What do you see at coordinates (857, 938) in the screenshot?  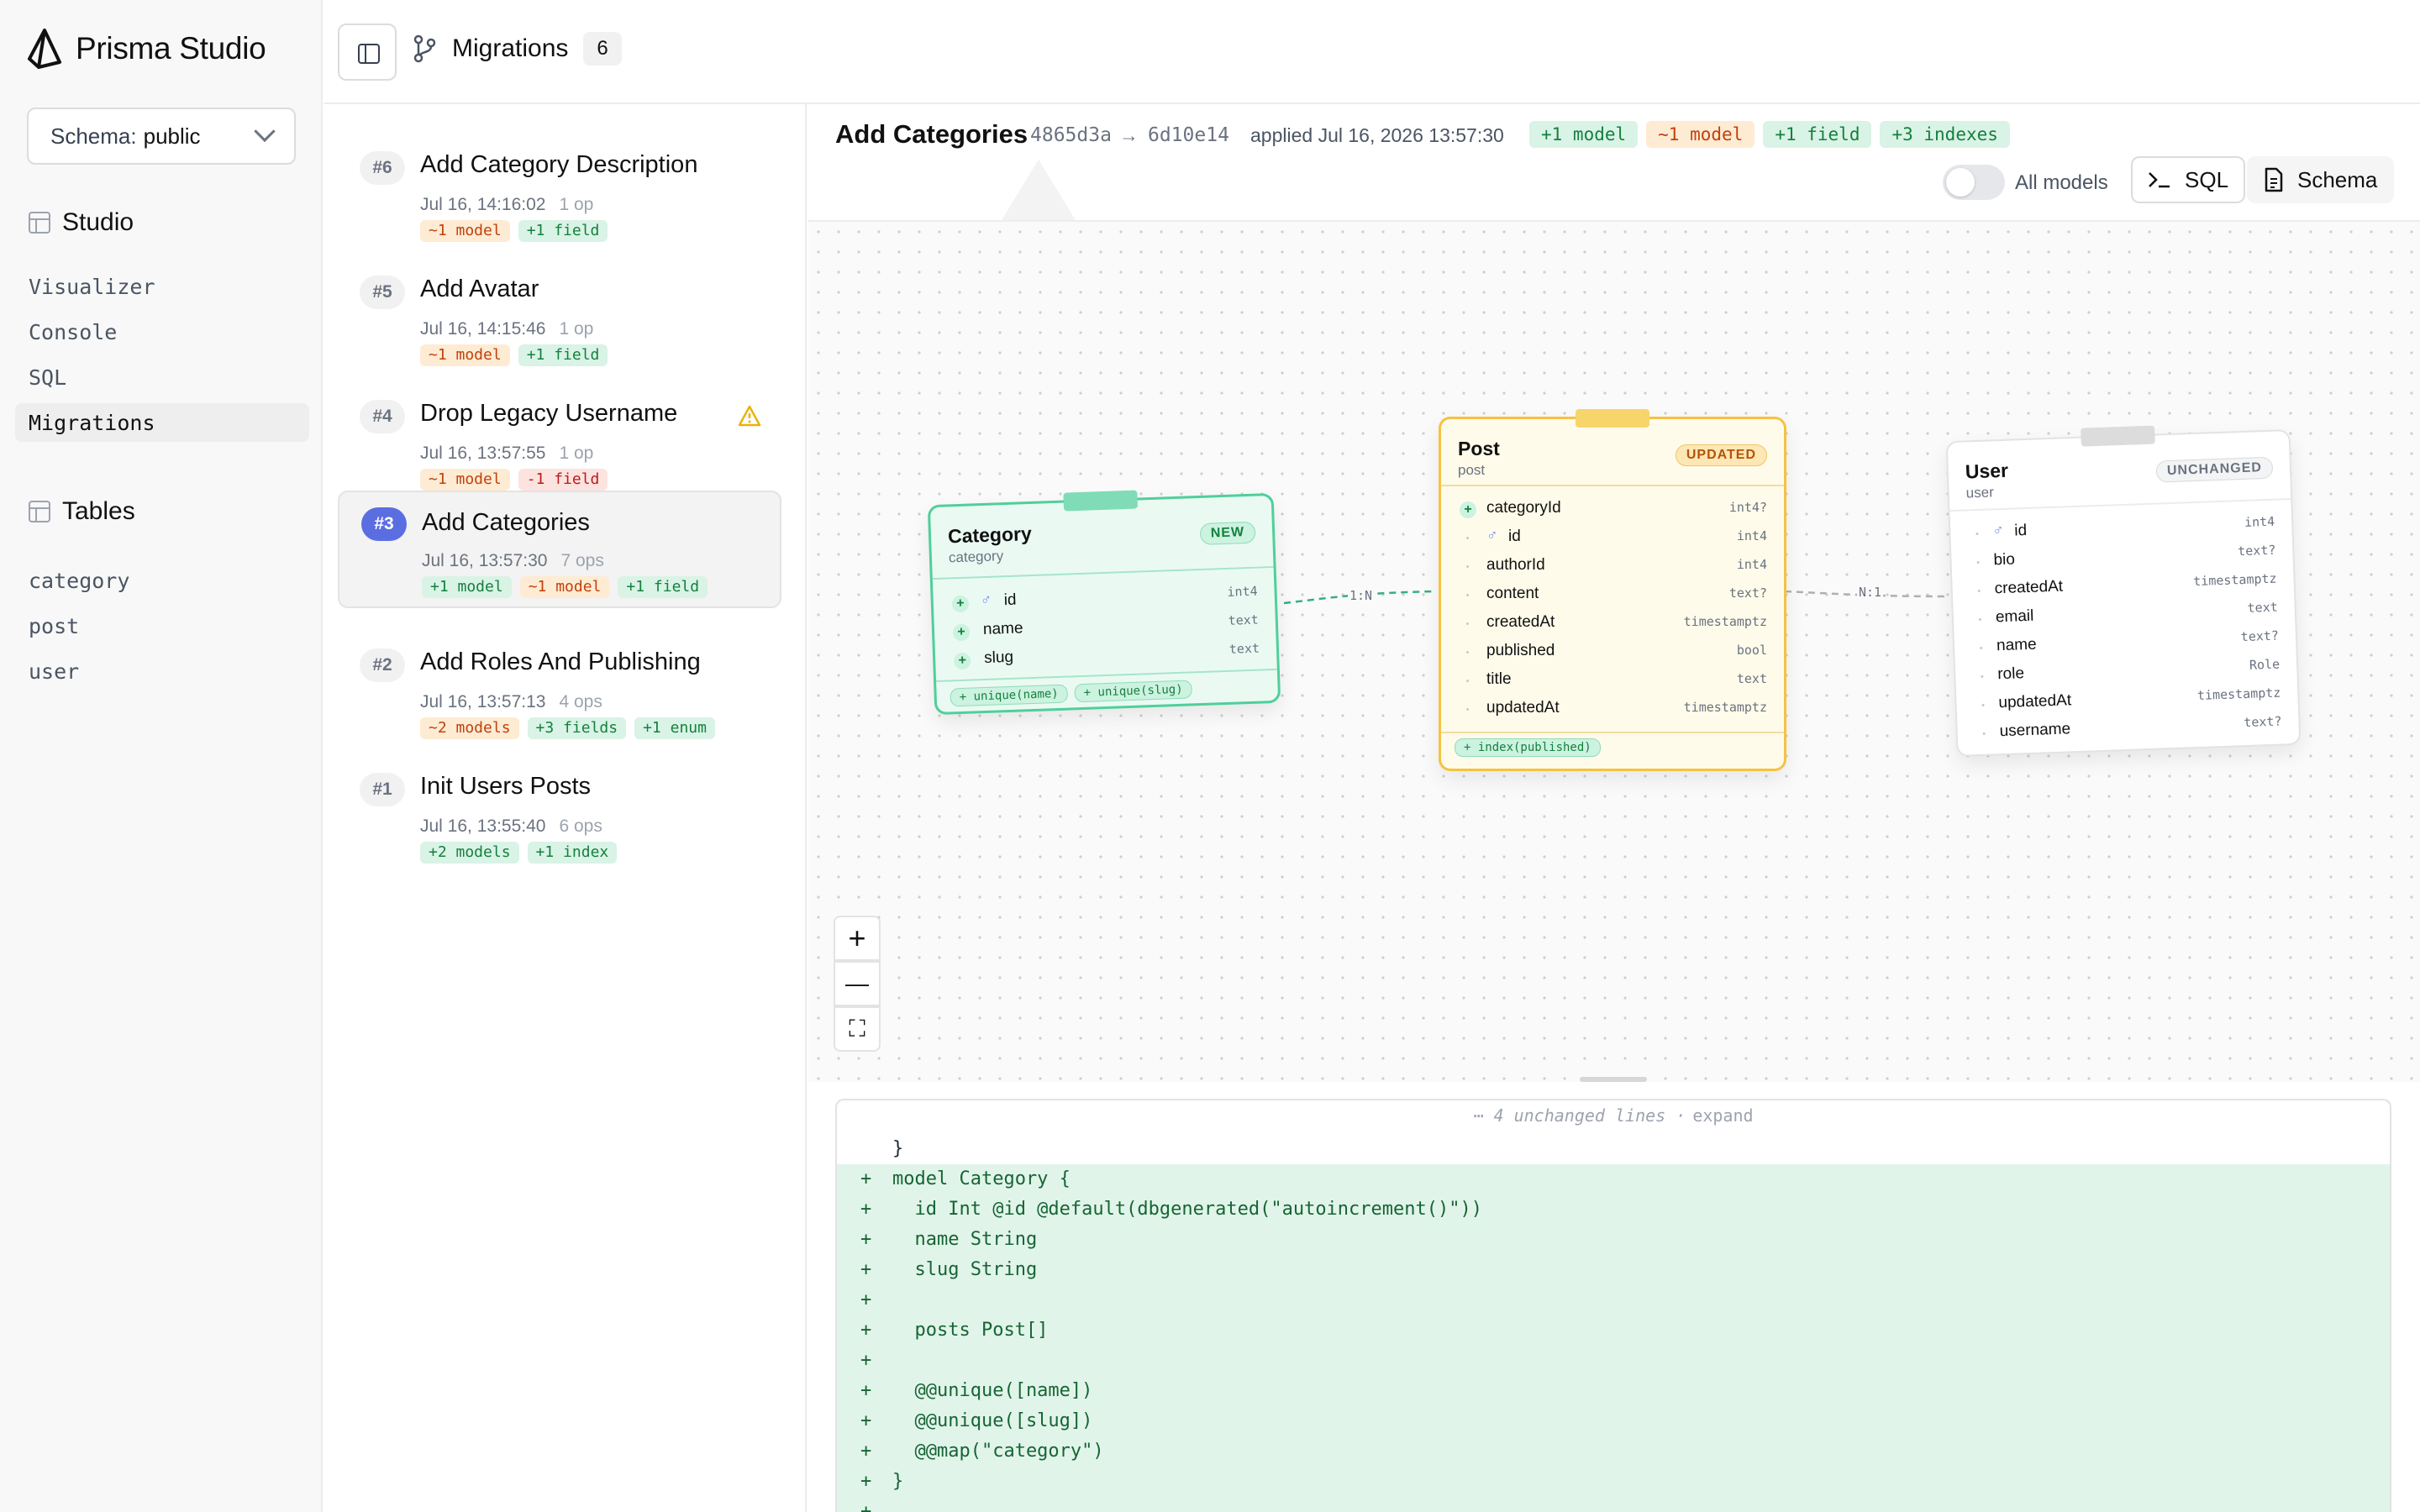 I see `zoom-in-button: +` at bounding box center [857, 938].